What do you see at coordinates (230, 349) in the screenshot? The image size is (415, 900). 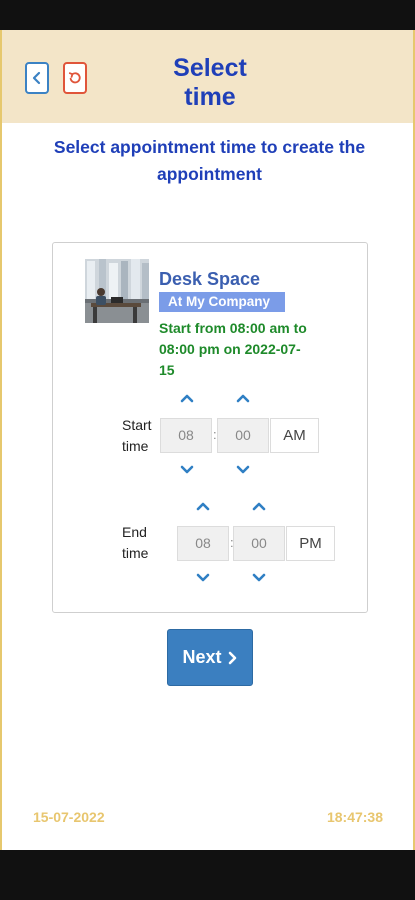 I see `availability-line2: 08:00 pm on 2022-07-` at bounding box center [230, 349].